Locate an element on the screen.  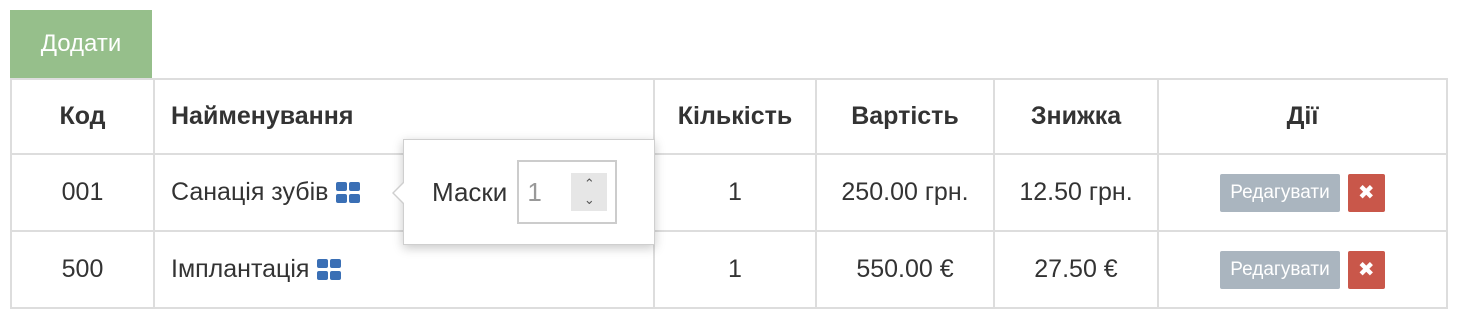
add-button: Додати is located at coordinates (81, 44).